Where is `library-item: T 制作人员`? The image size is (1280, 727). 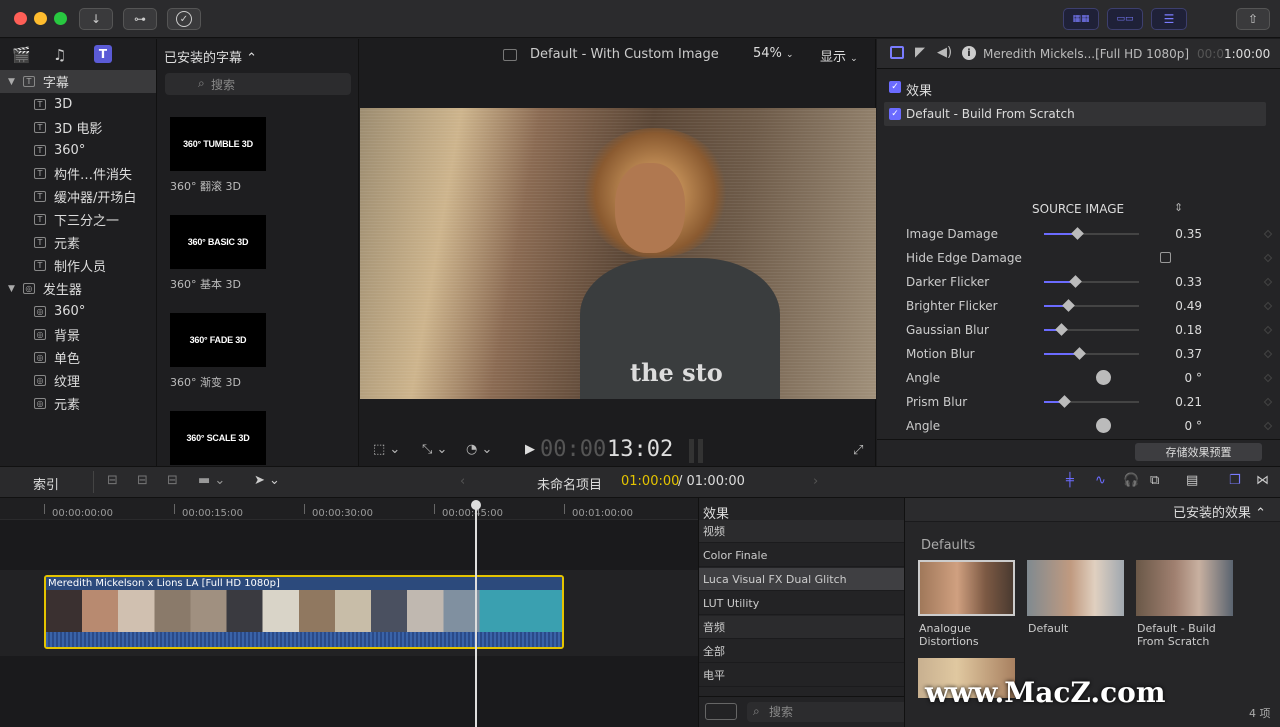
library-item: T 制作人员 is located at coordinates (78, 265).